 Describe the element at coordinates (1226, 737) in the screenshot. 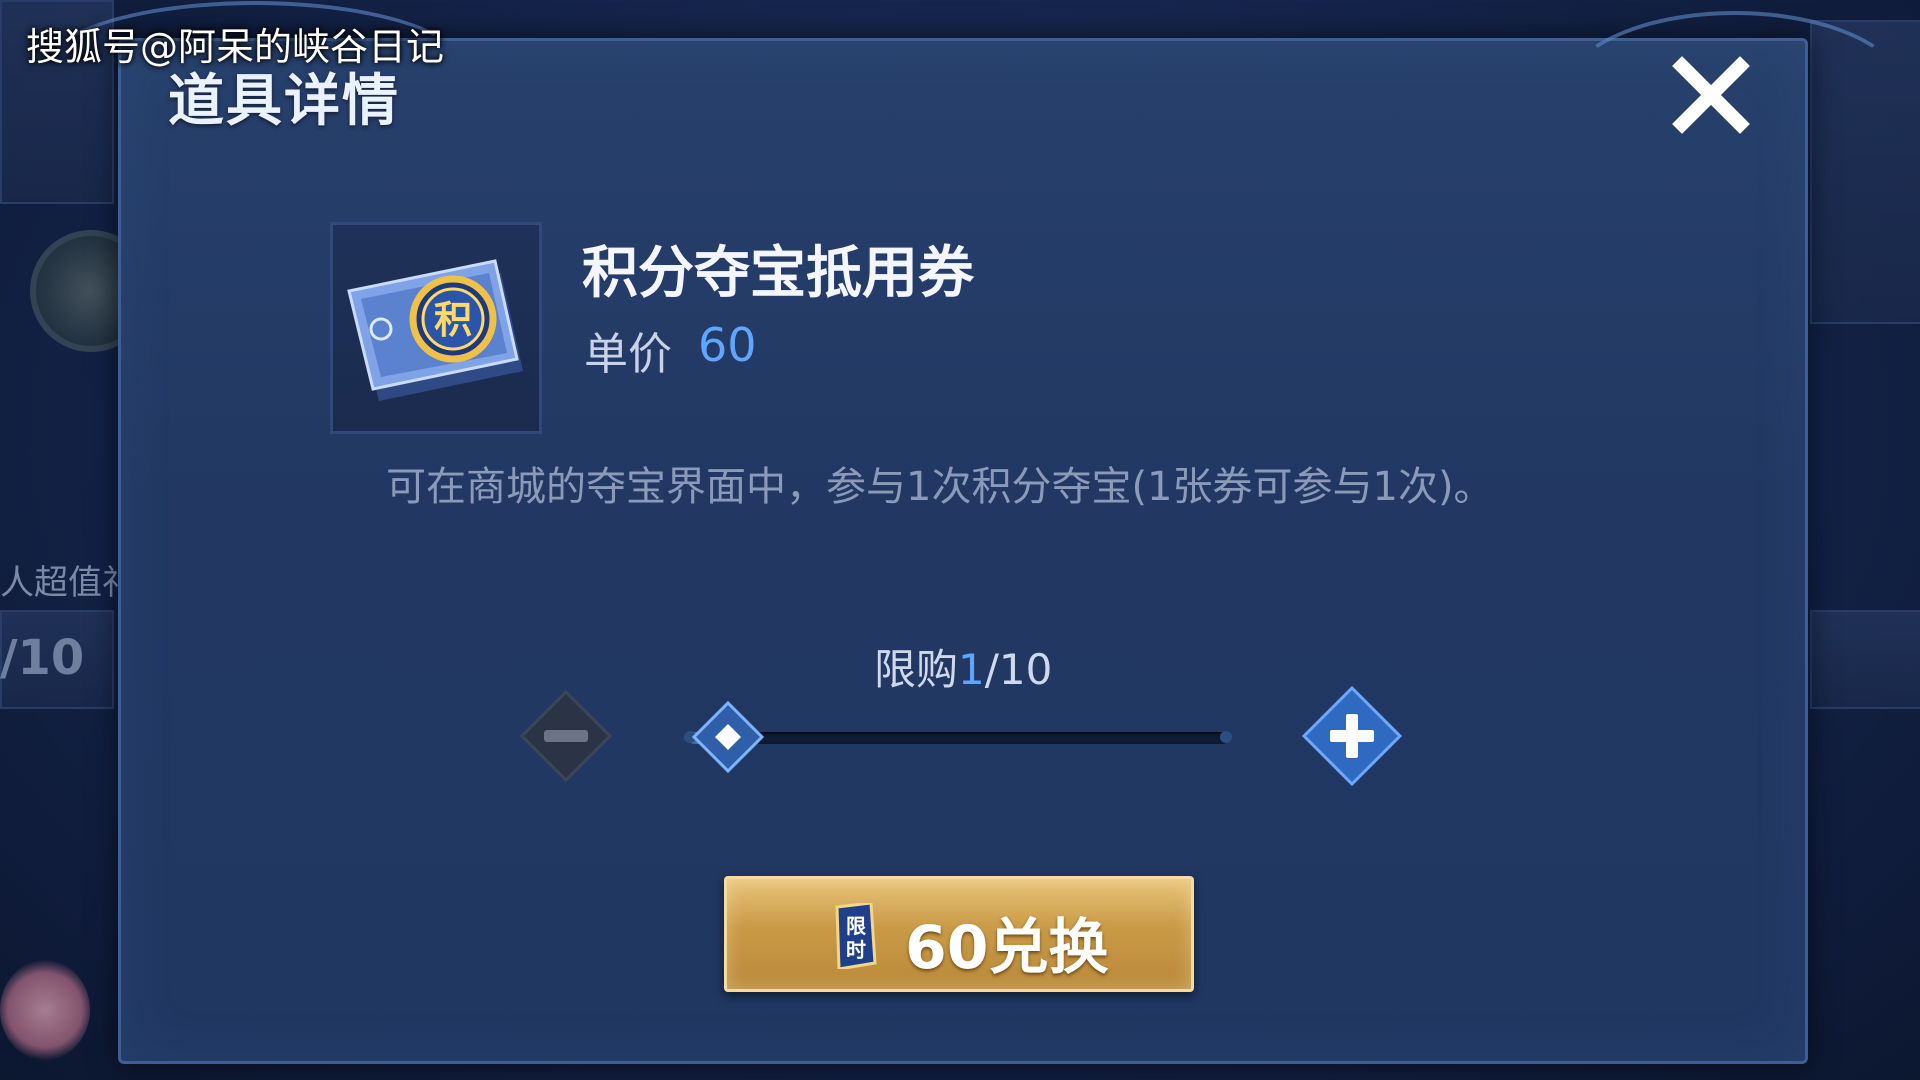

I see `slider-end-dot` at that location.